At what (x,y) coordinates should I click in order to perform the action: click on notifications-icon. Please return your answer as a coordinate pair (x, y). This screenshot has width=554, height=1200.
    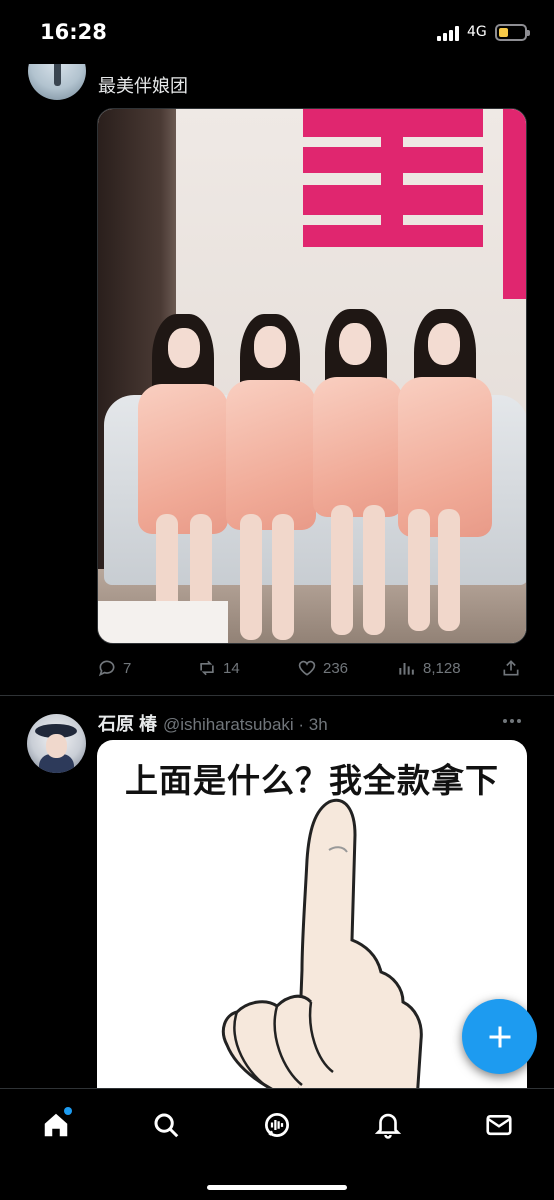
    Looking at the image, I should click on (388, 1126).